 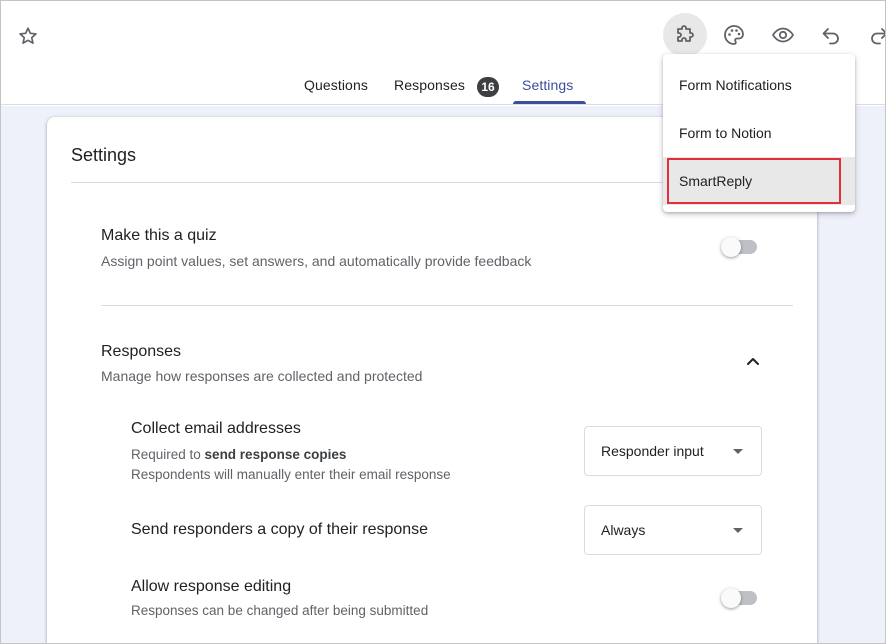 What do you see at coordinates (168, 454) in the screenshot?
I see `collect-email-desc-prefix: Required to` at bounding box center [168, 454].